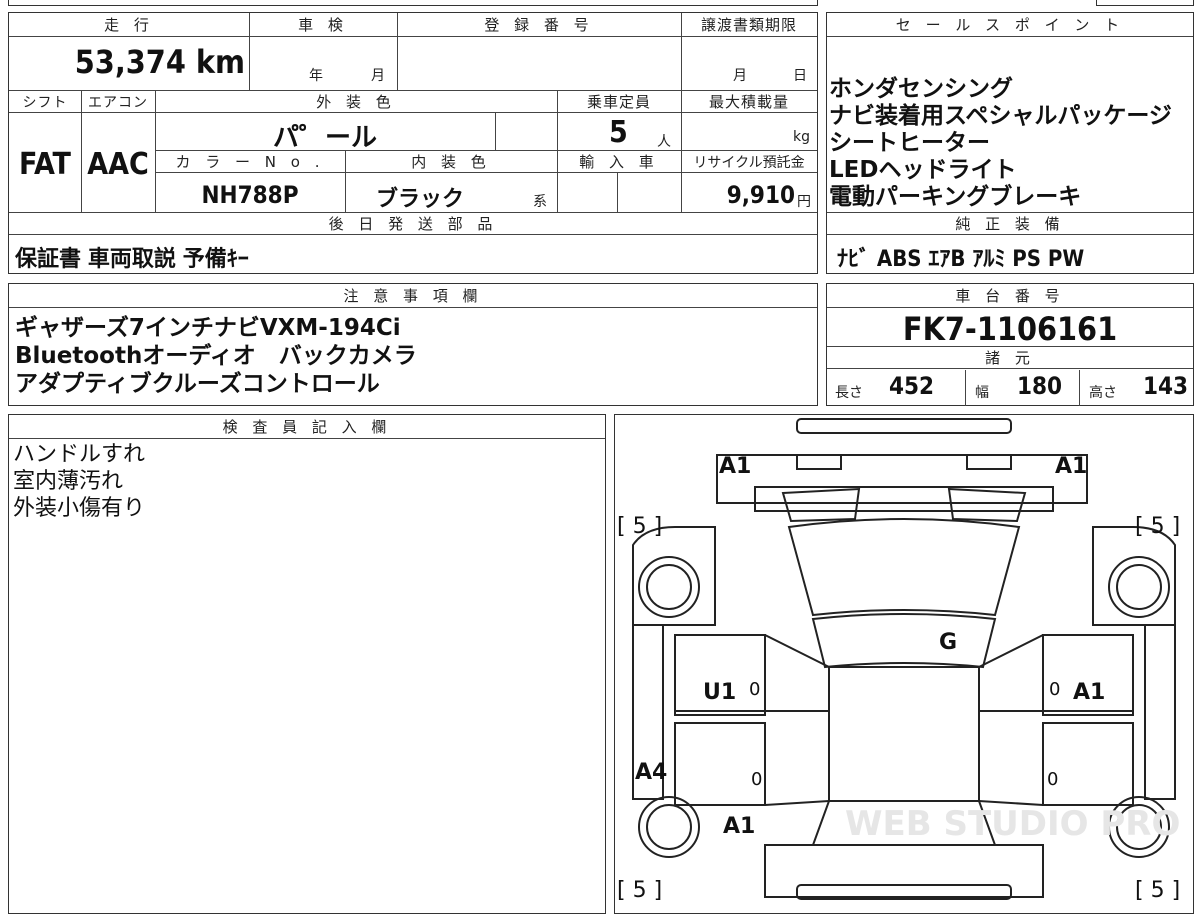 The image size is (1200, 914). I want to click on top-strip-right, so click(1145, 3).